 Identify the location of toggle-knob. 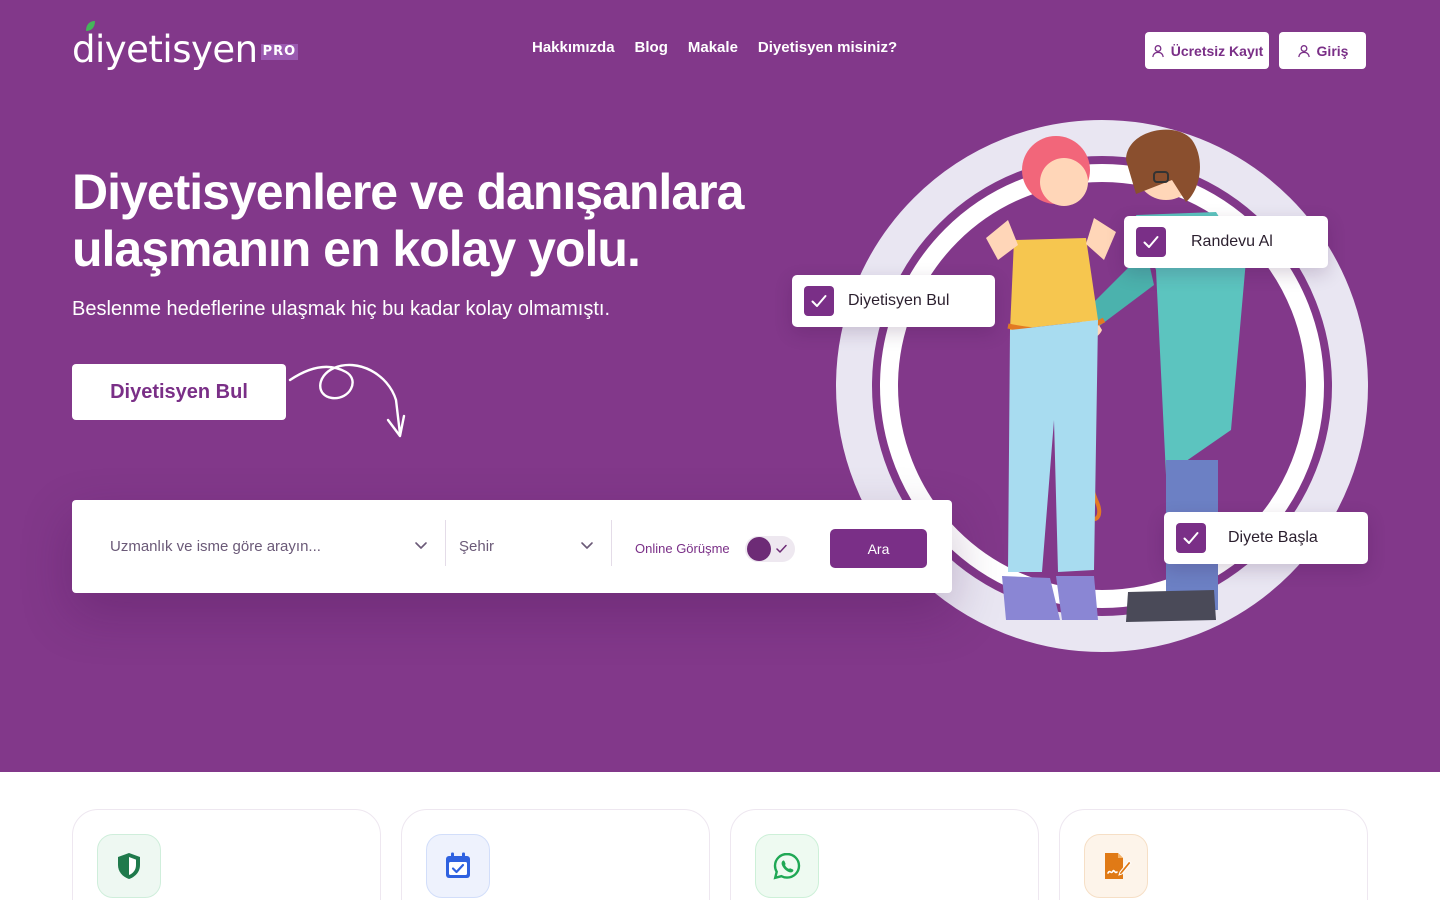
(759, 549).